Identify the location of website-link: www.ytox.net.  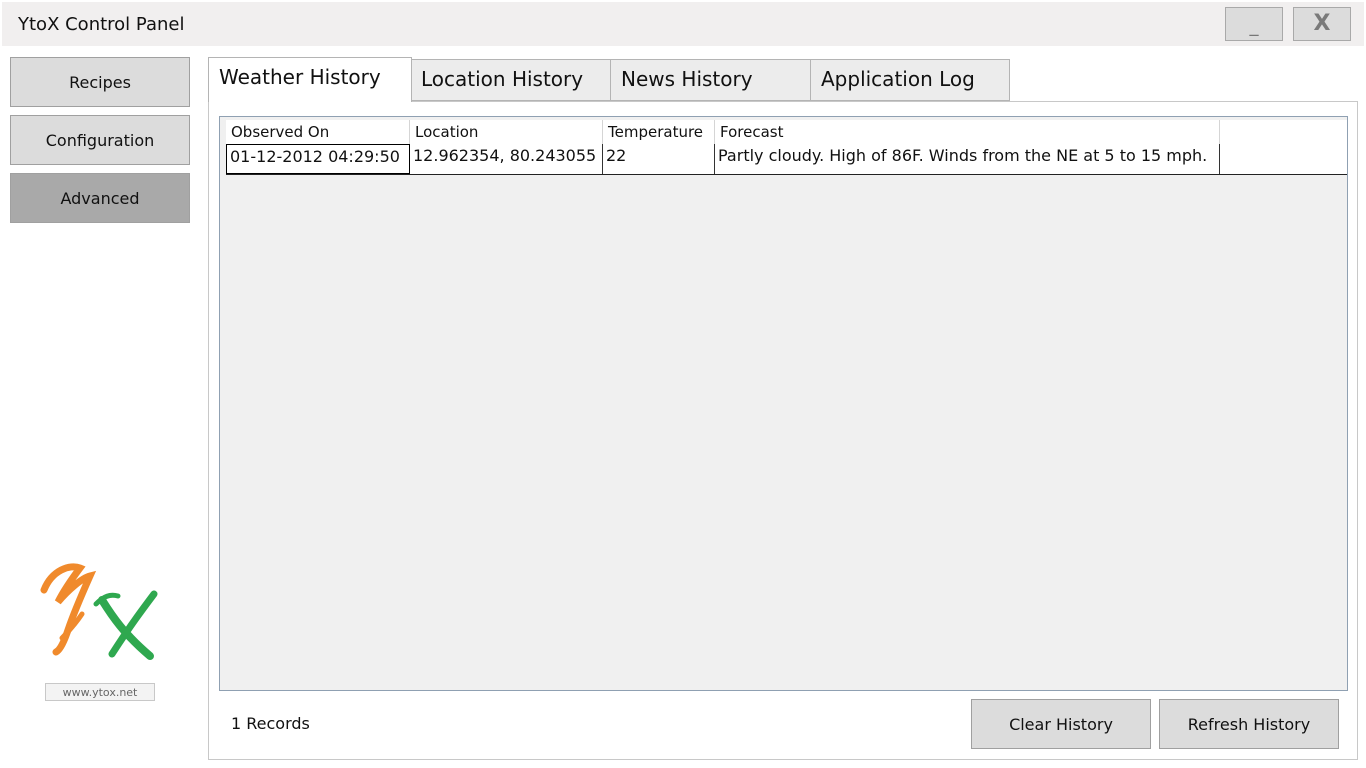
(100, 692).